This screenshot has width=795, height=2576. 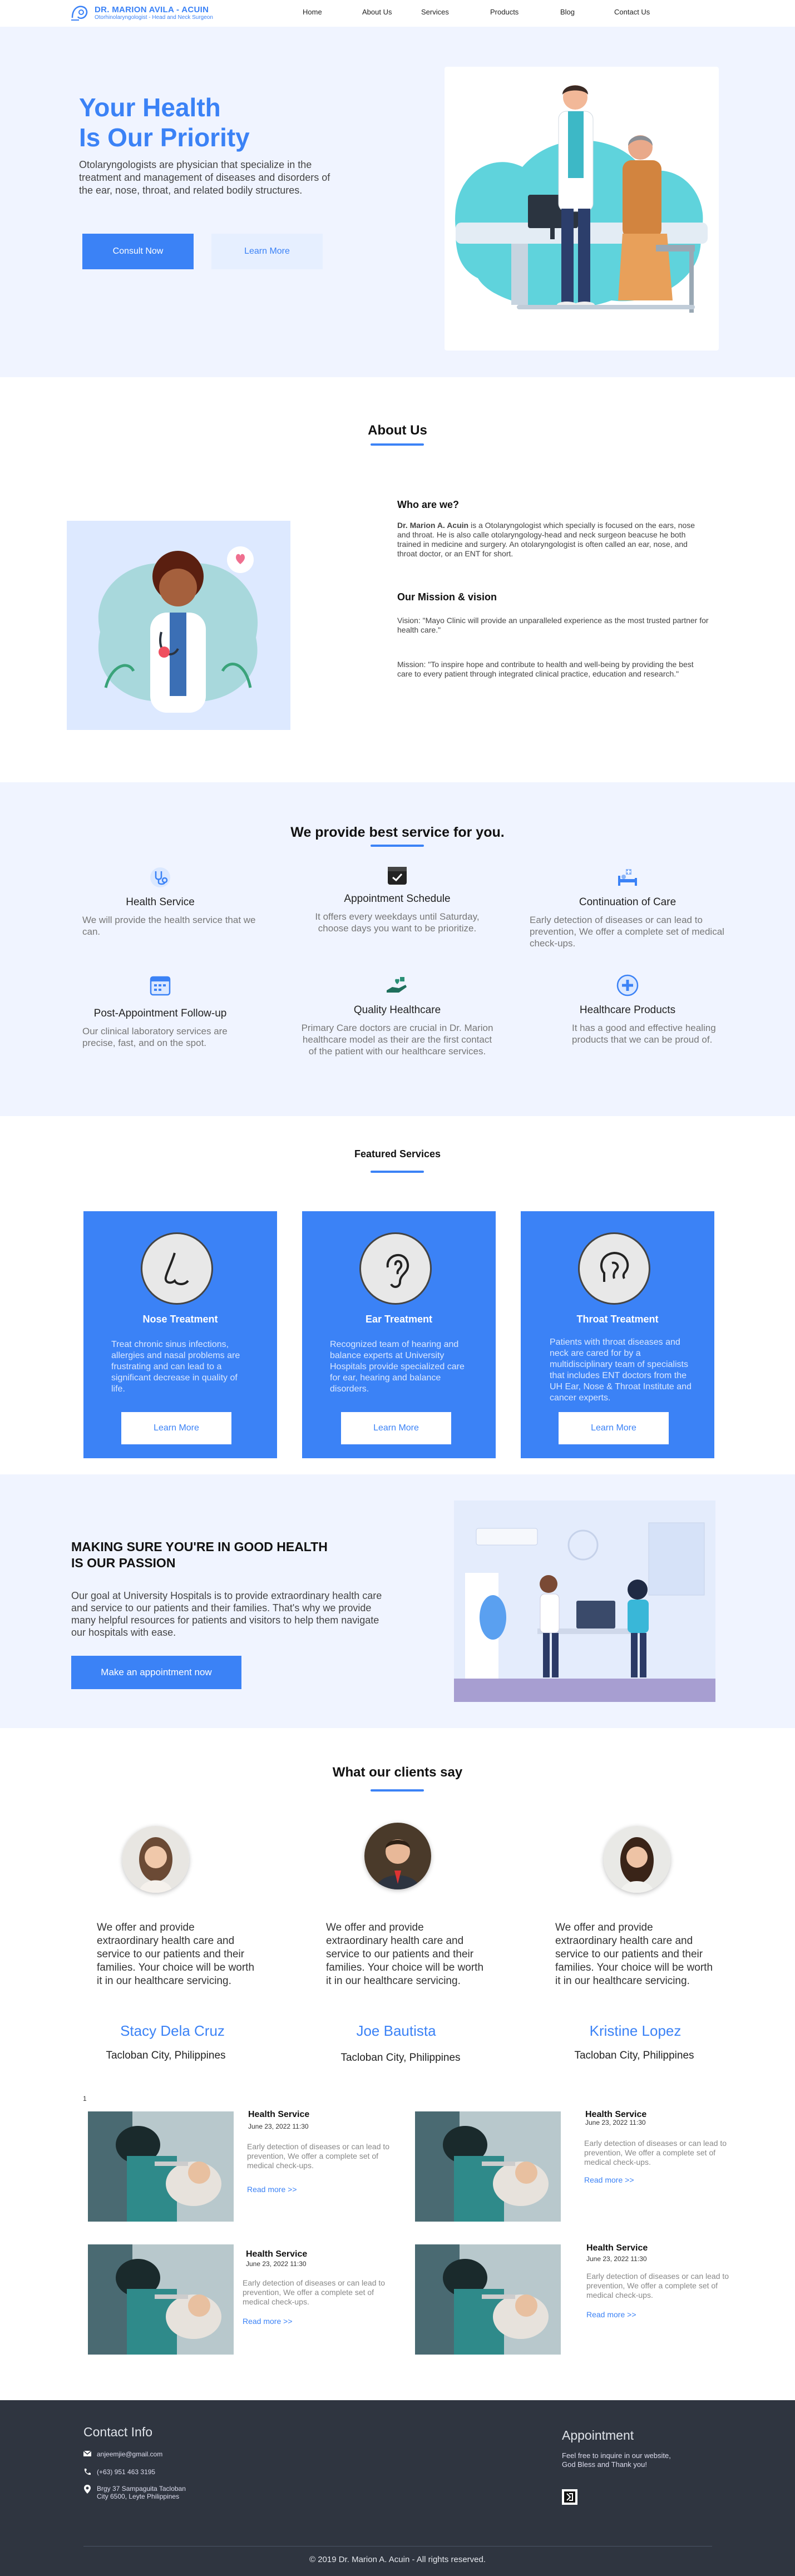 I want to click on doctor-illustration, so click(x=178, y=625).